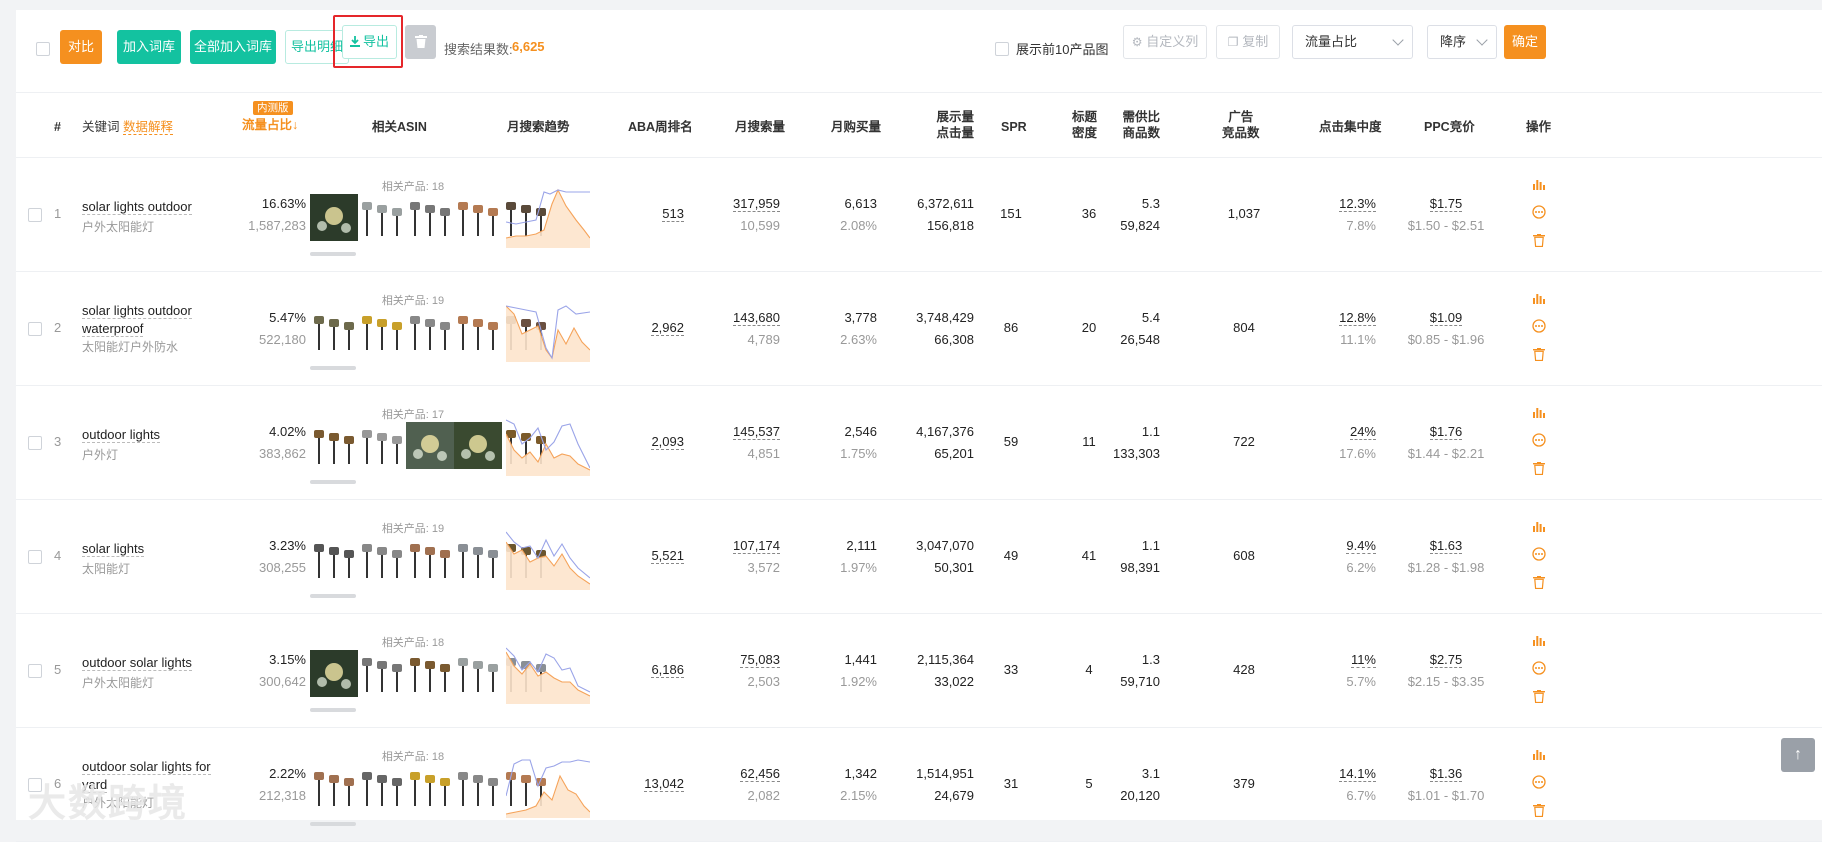 The width and height of the screenshot is (1822, 842). Describe the element at coordinates (137, 320) in the screenshot. I see `keyword-link: solar lights outdoor waterproof` at that location.